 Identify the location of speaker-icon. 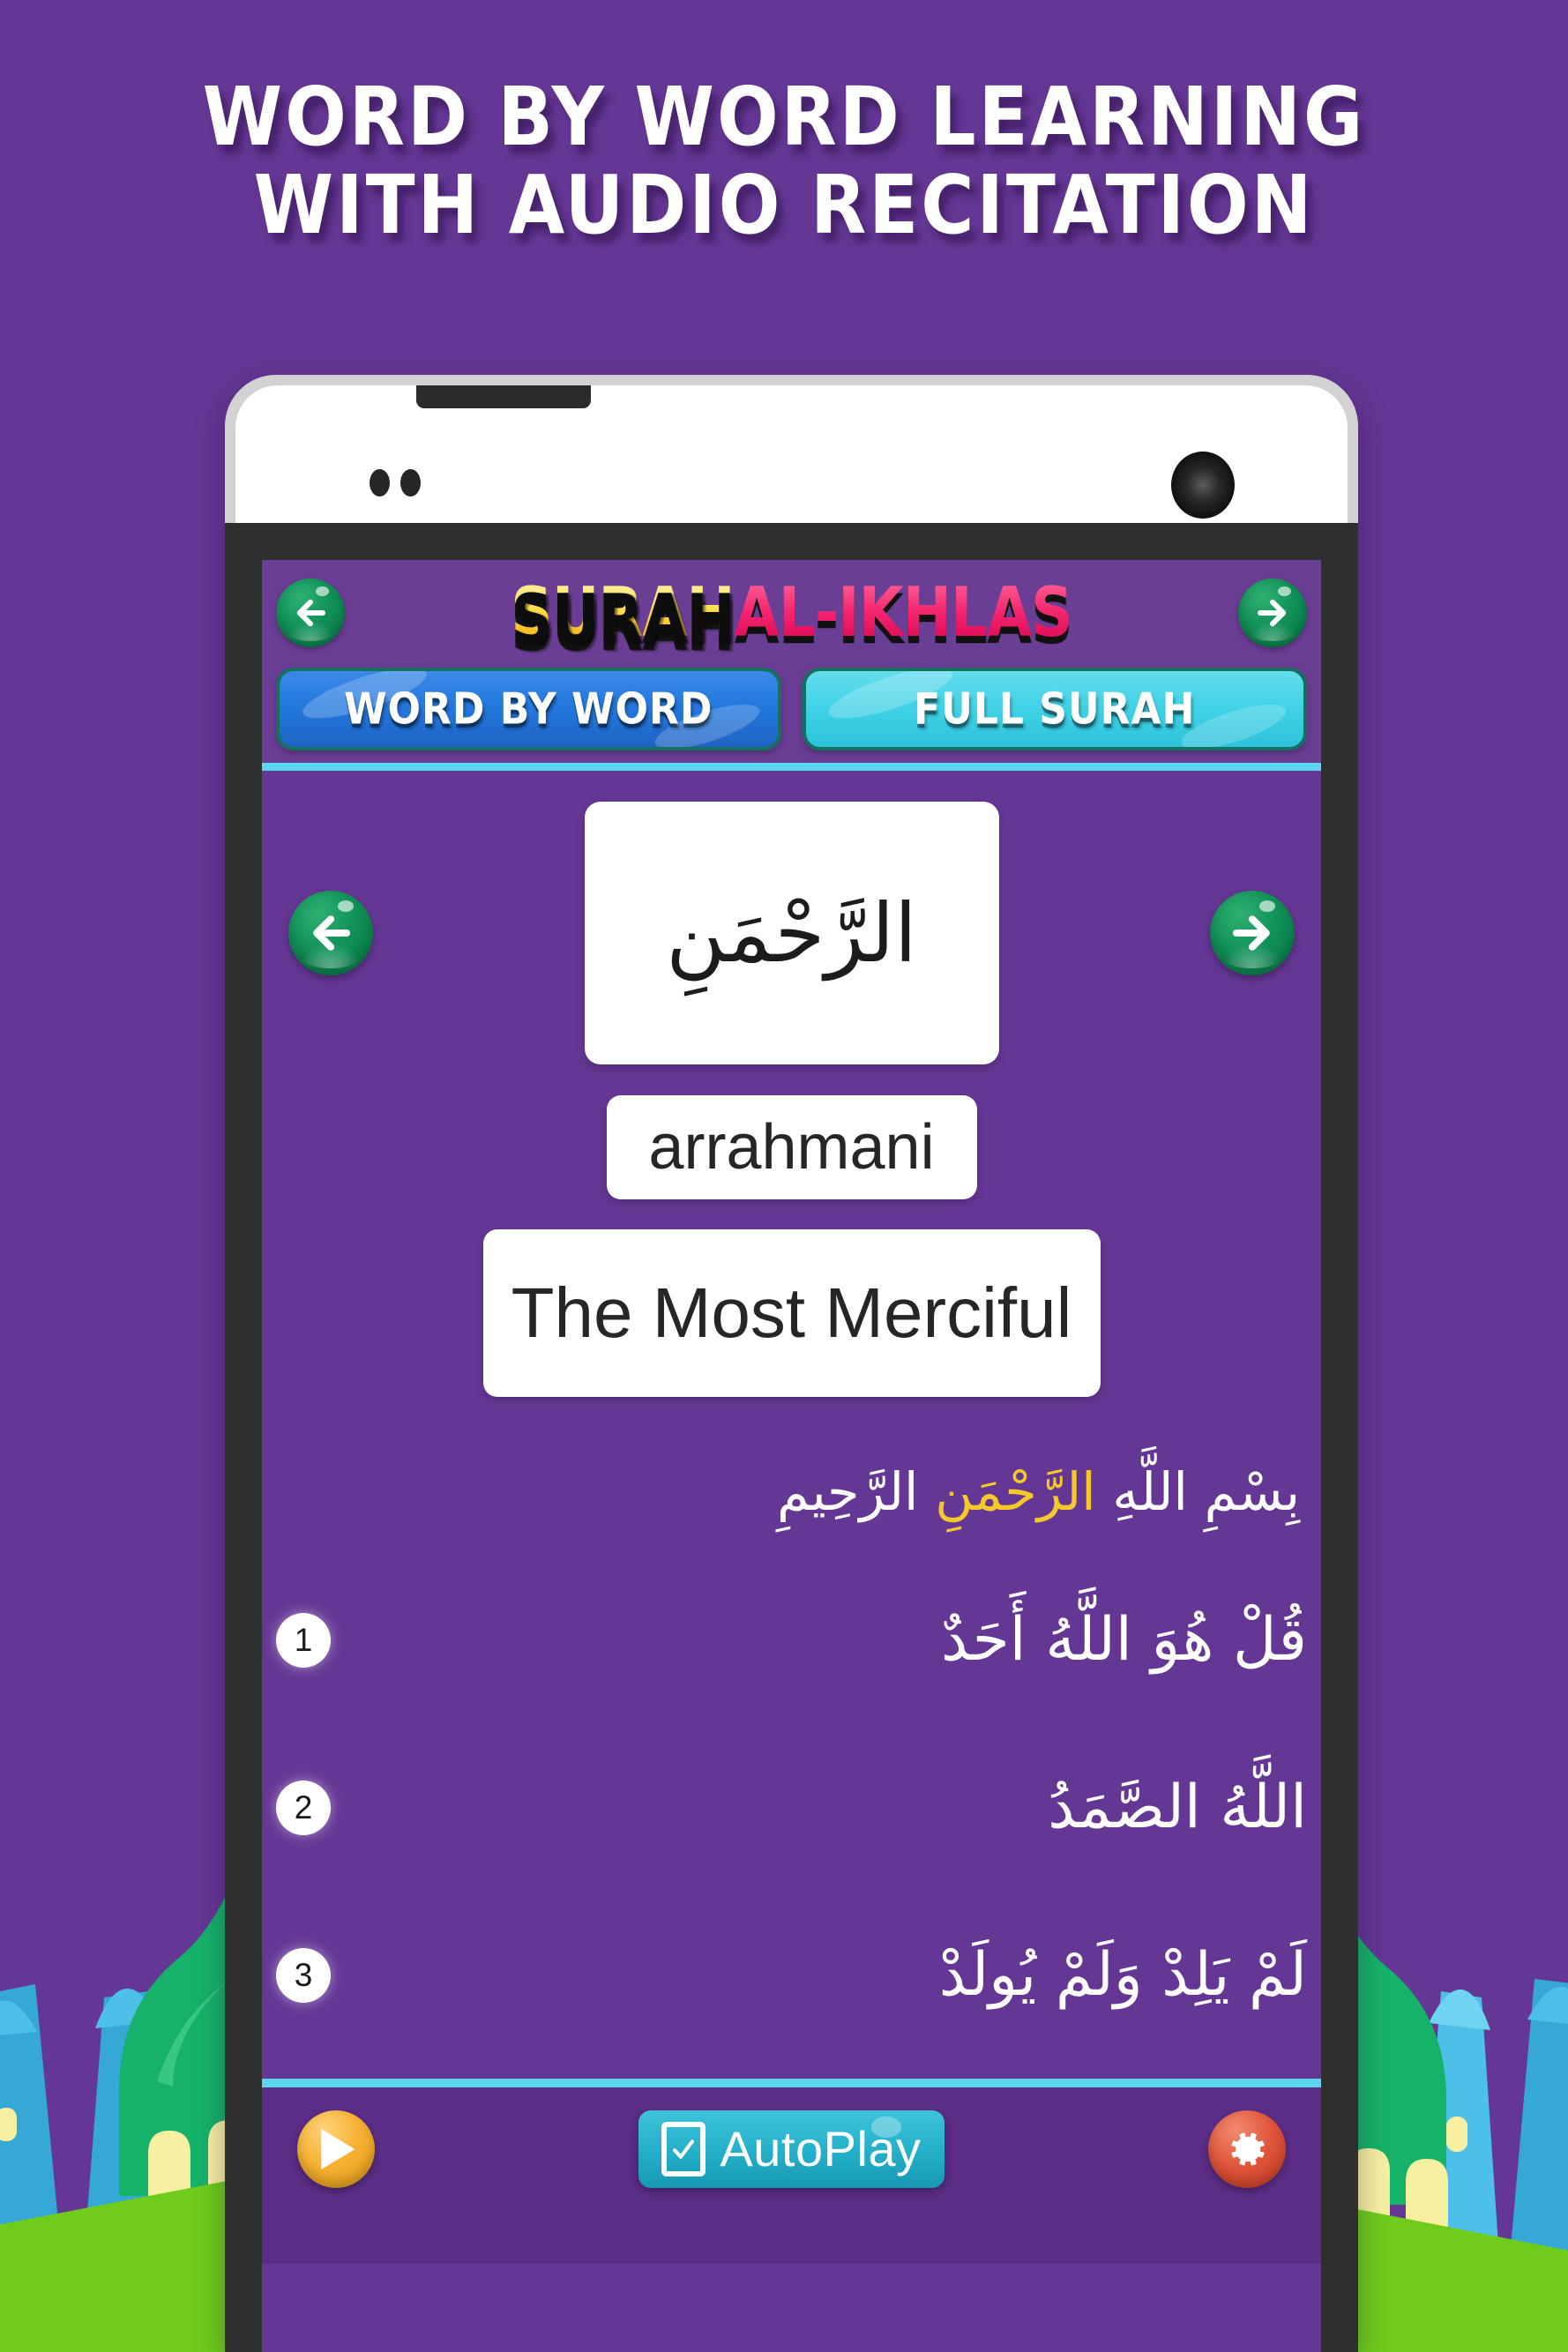
(503, 396).